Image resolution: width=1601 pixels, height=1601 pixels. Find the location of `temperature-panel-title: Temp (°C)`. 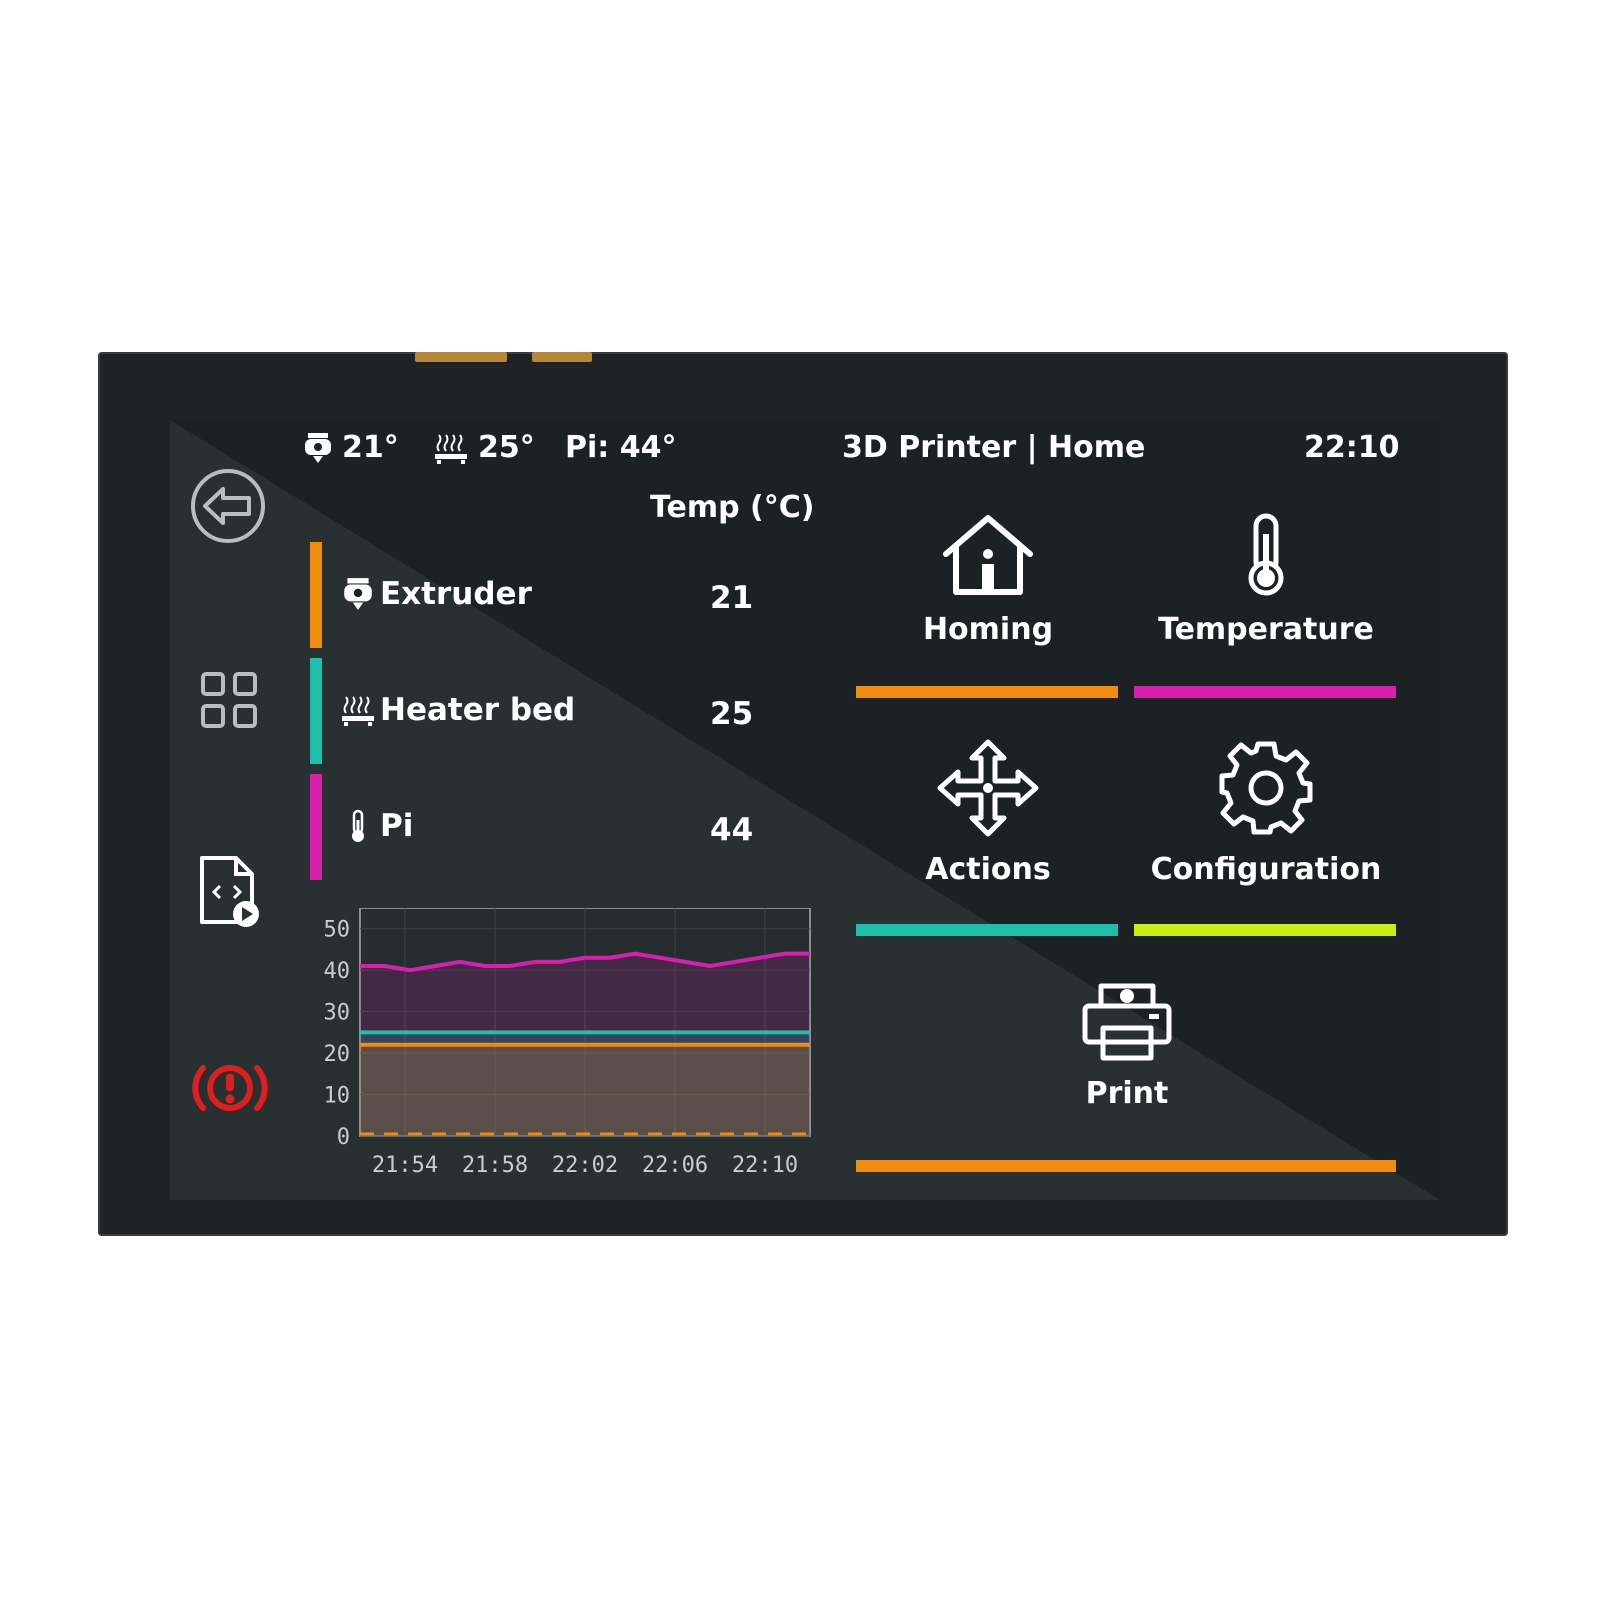

temperature-panel-title: Temp (°C) is located at coordinates (732, 507).